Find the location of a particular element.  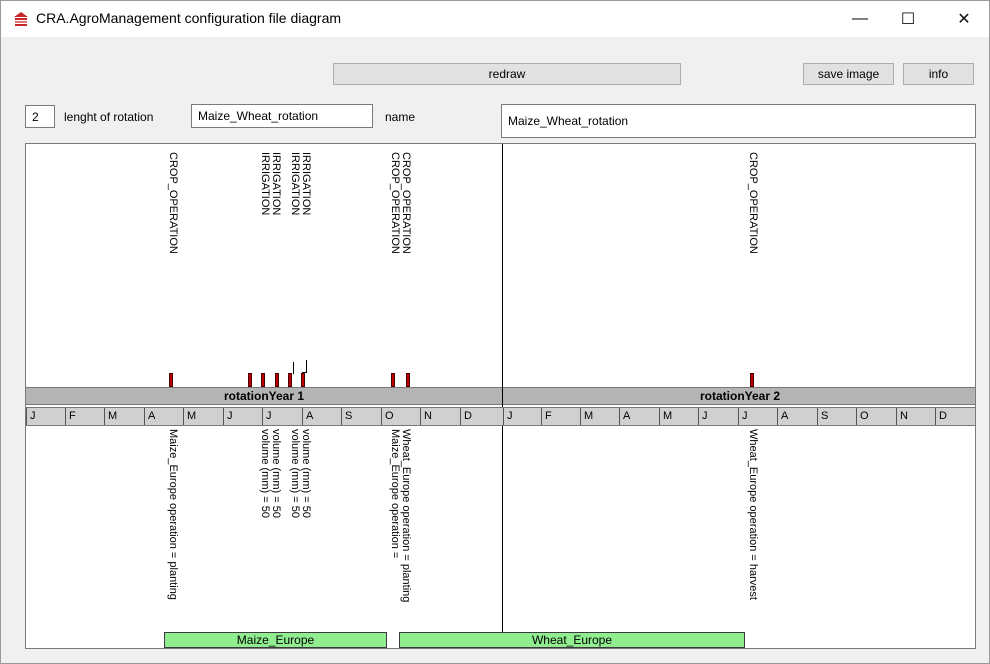

maximize-button: ☐ is located at coordinates (908, 19).